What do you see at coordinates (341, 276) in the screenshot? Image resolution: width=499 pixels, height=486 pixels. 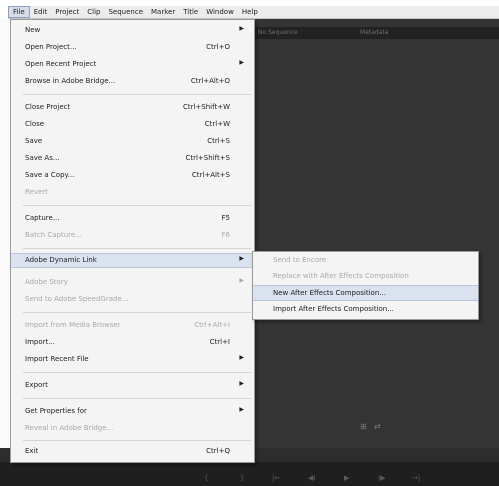 I see `submenu-item-label: Replace with After Effects Composition` at bounding box center [341, 276].